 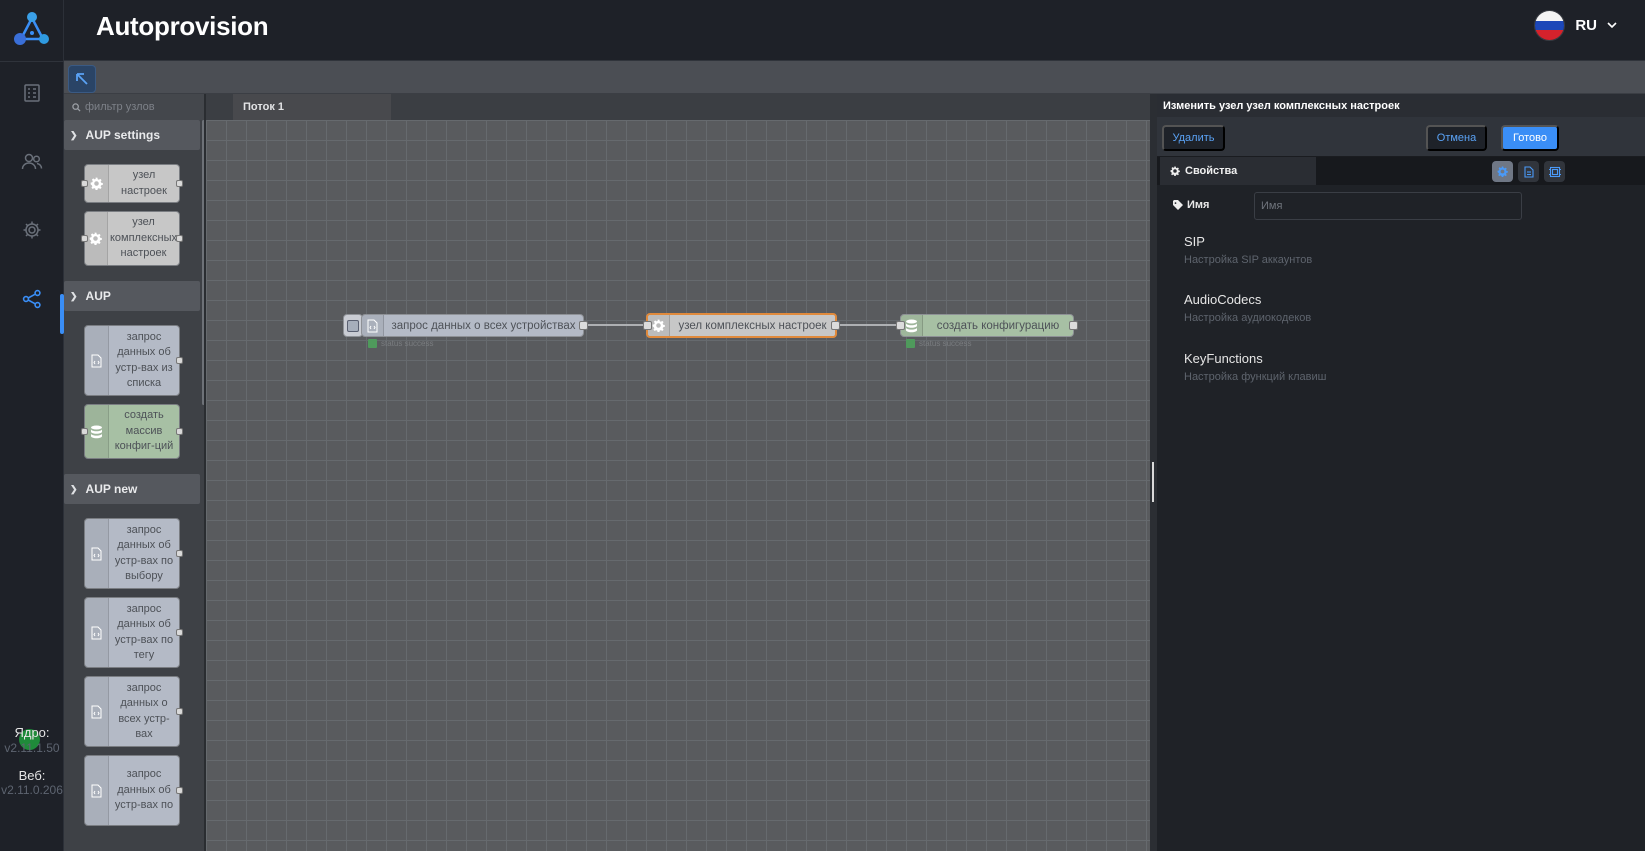 What do you see at coordinates (144, 553) in the screenshot?
I see `palette-node-label: запрос данных об устр-вах по выбору` at bounding box center [144, 553].